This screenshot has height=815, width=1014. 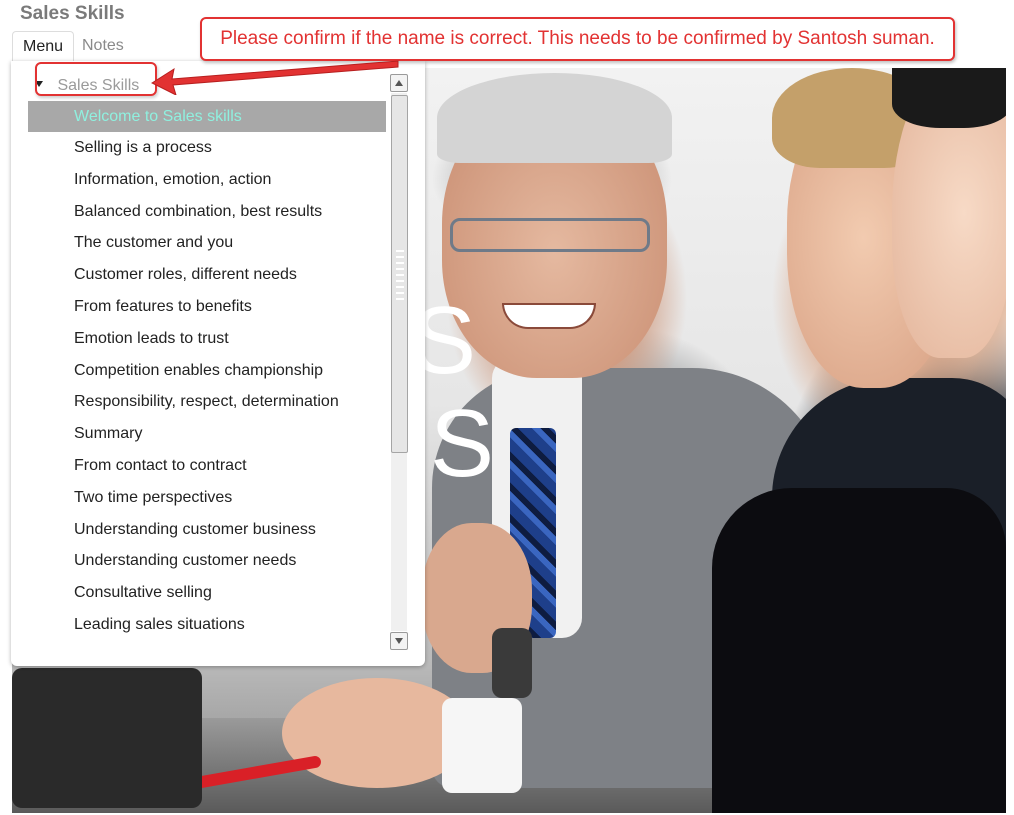 I want to click on dark-object-left, so click(x=107, y=738).